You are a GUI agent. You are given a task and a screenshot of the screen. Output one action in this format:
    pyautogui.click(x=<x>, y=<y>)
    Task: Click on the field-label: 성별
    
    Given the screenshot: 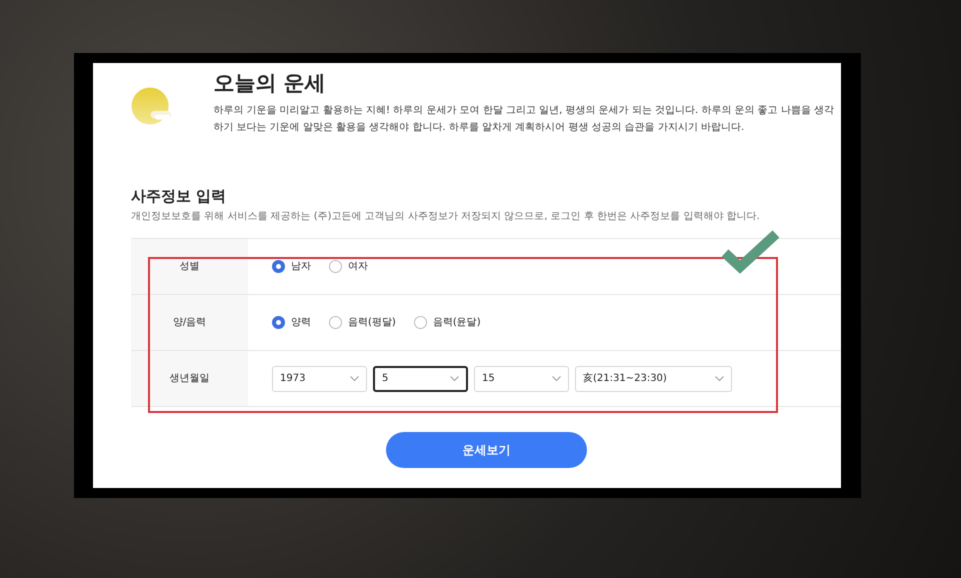 What is the action you would take?
    pyautogui.click(x=189, y=266)
    